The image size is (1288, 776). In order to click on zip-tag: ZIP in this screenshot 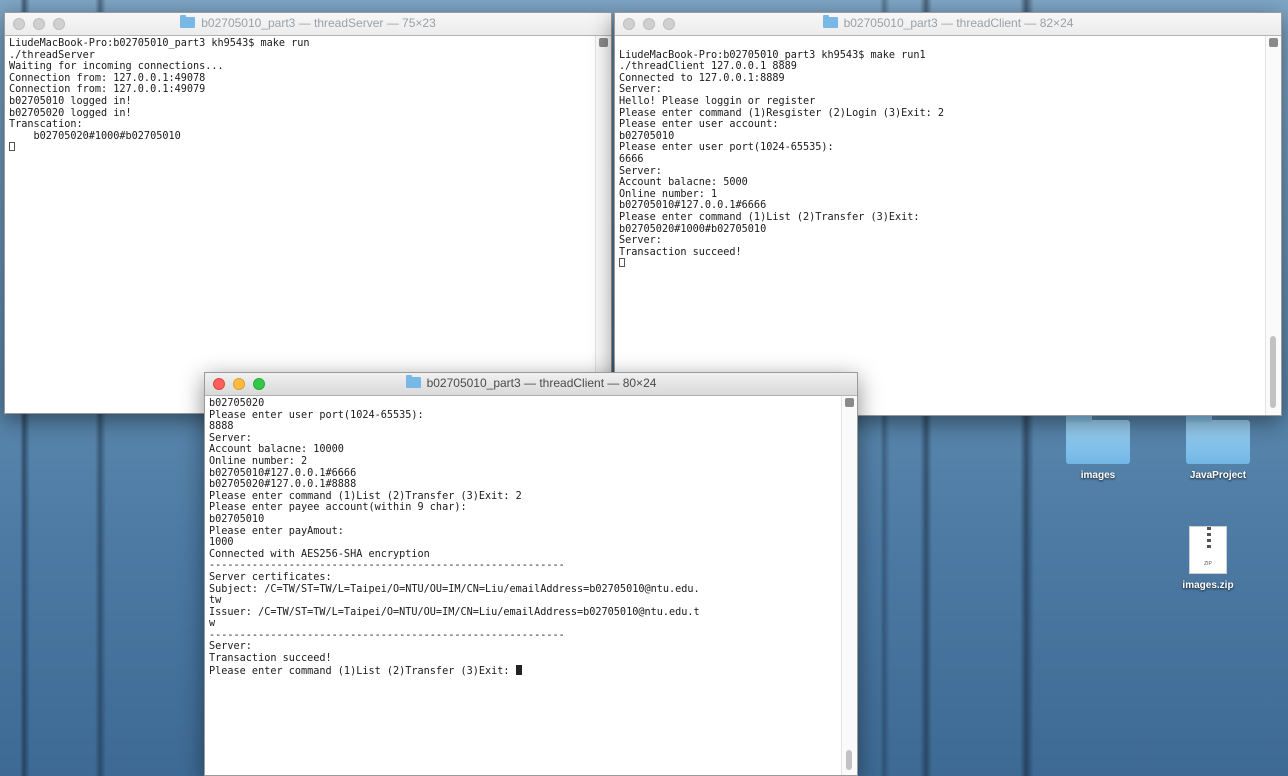, I will do `click(1208, 564)`.